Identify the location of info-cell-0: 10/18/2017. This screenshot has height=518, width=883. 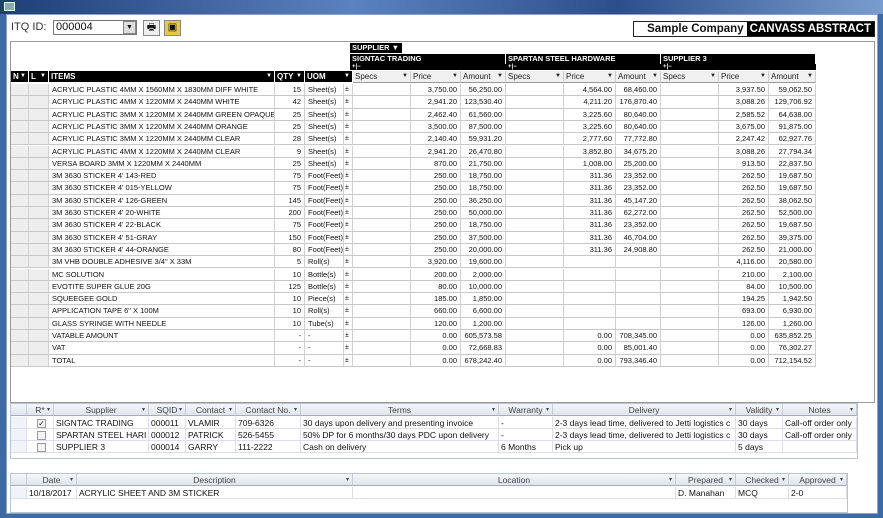
(52, 493).